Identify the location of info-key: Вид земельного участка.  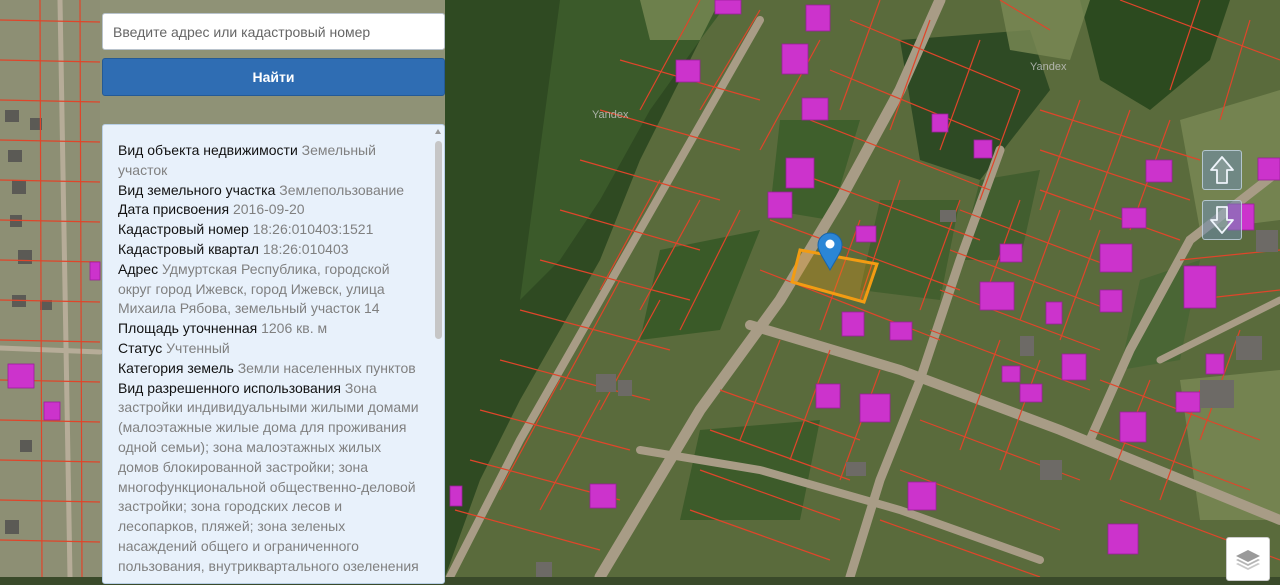
(197, 189).